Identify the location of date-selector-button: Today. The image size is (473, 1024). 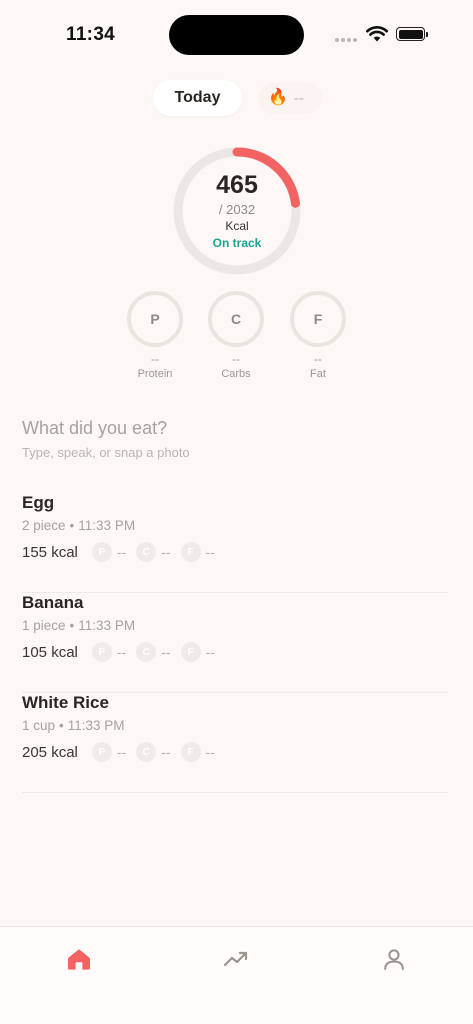
(197, 98).